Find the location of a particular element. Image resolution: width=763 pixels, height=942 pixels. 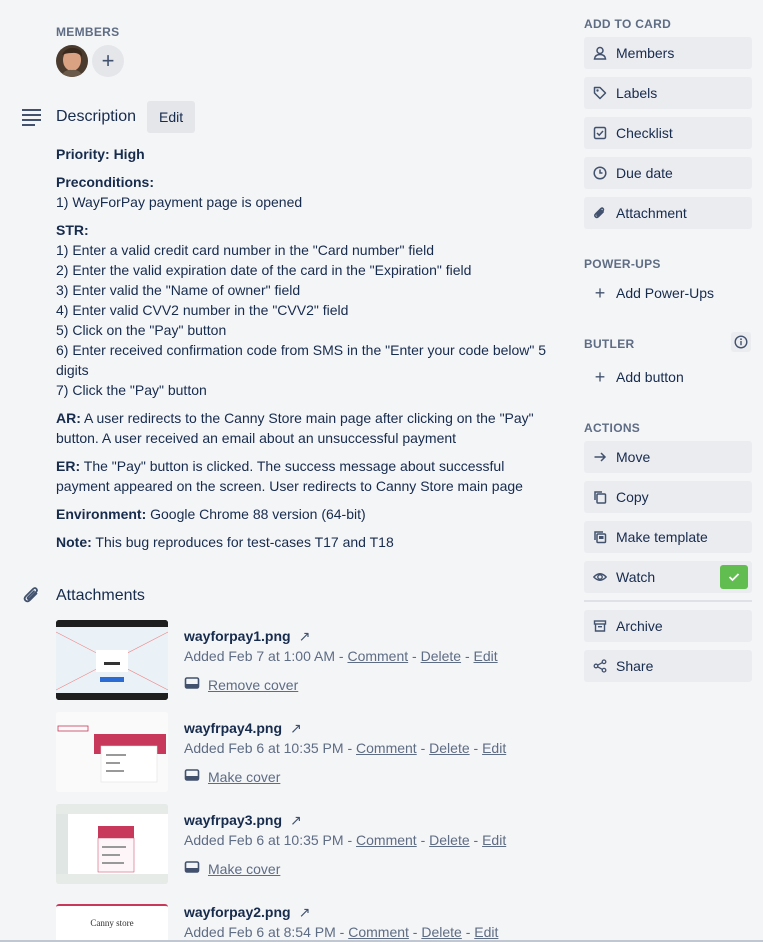

str-heading: STR: is located at coordinates (72, 230).